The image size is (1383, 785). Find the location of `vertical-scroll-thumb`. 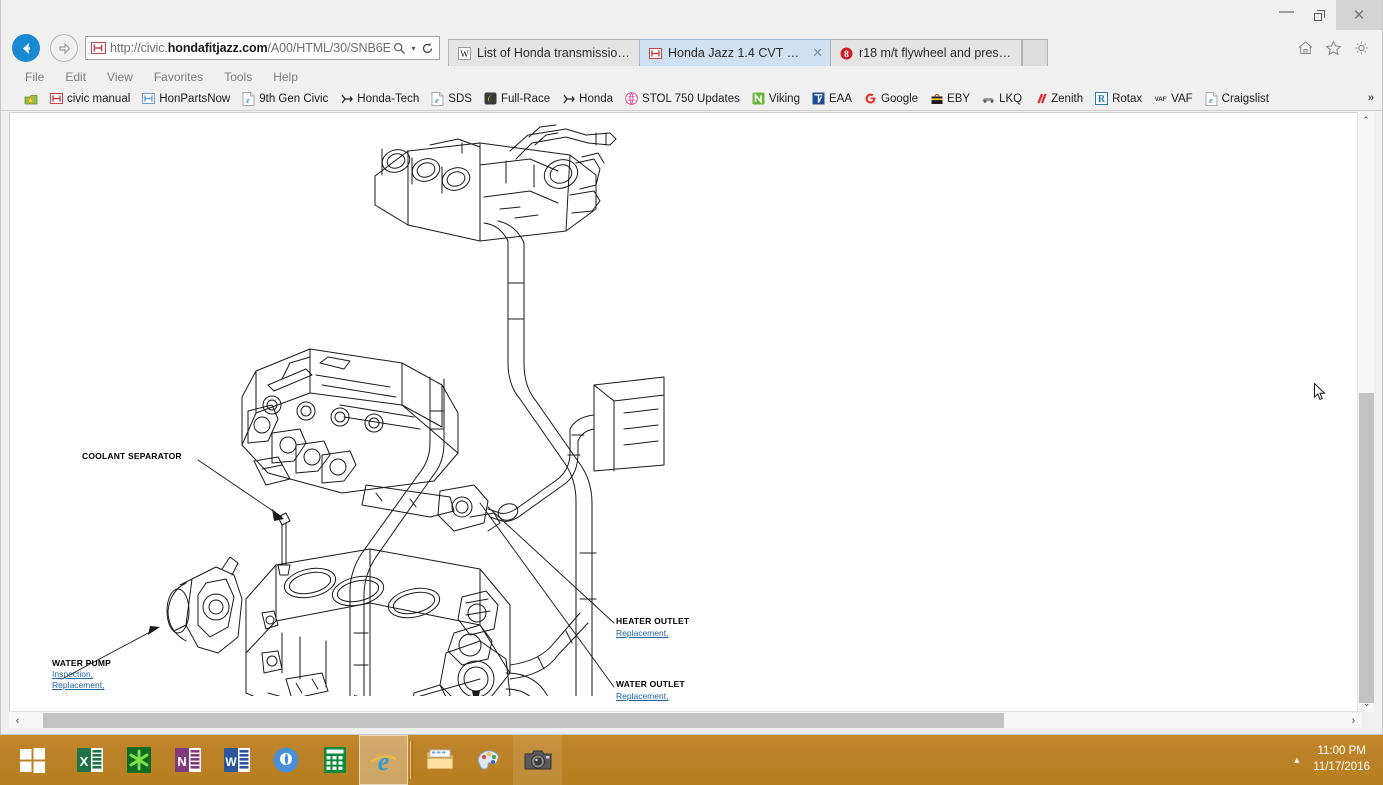

vertical-scroll-thumb is located at coordinates (1366, 548).